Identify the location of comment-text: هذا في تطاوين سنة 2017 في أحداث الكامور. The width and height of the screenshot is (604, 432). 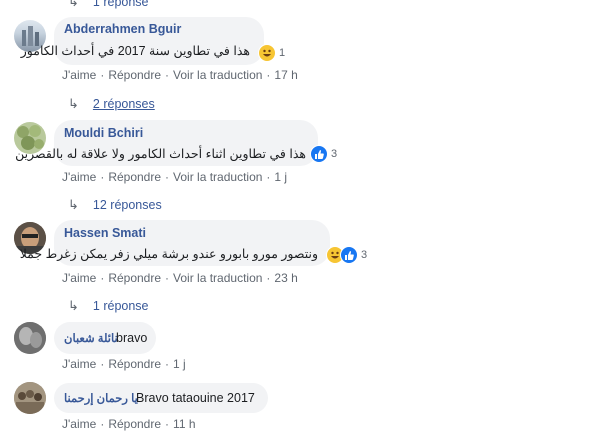
(135, 51).